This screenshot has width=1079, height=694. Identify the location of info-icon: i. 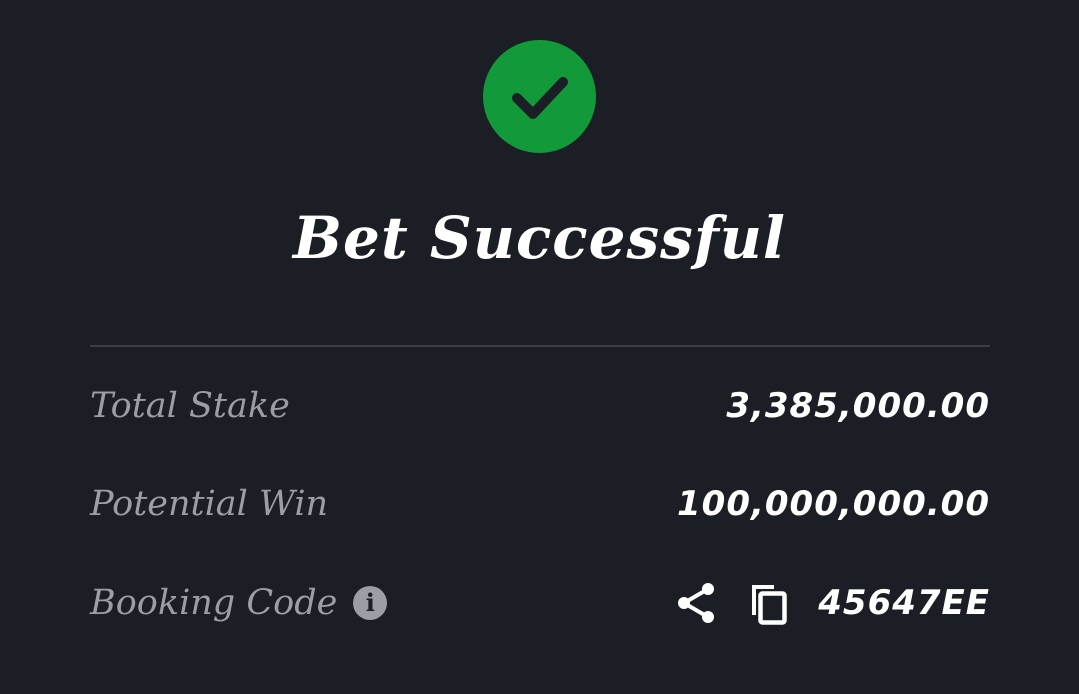
(370, 603).